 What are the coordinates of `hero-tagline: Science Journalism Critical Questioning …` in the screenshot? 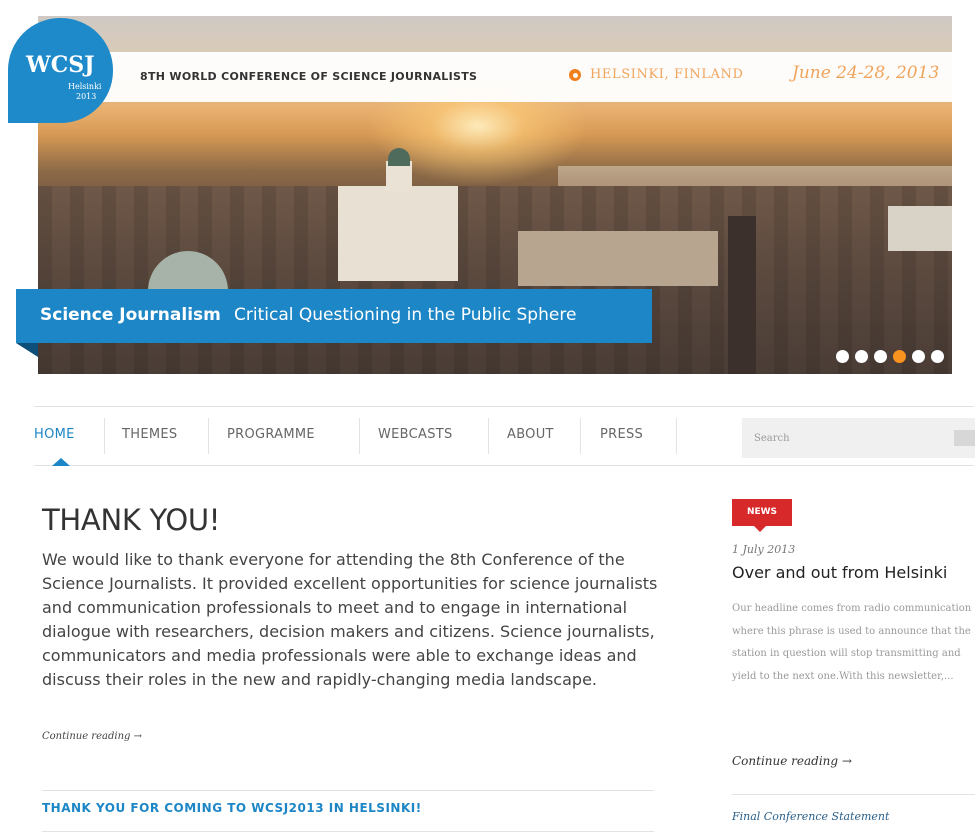 It's located at (334, 316).